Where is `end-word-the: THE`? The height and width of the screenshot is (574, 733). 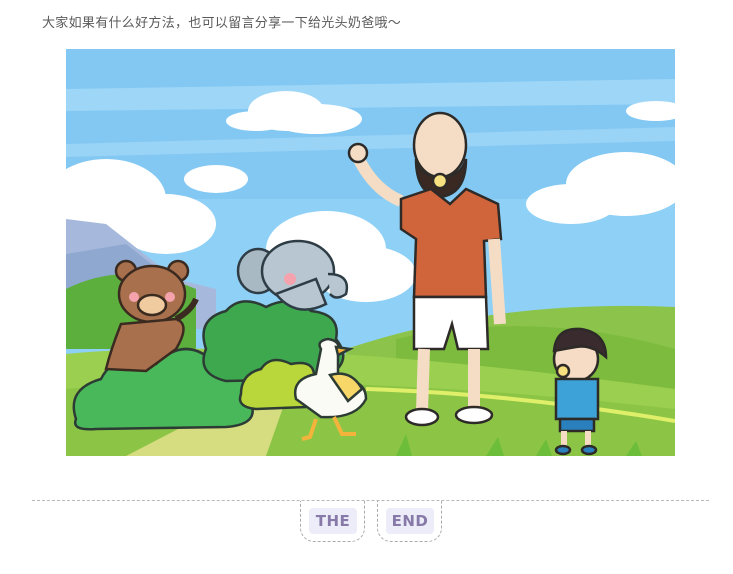
end-word-the: THE is located at coordinates (333, 521).